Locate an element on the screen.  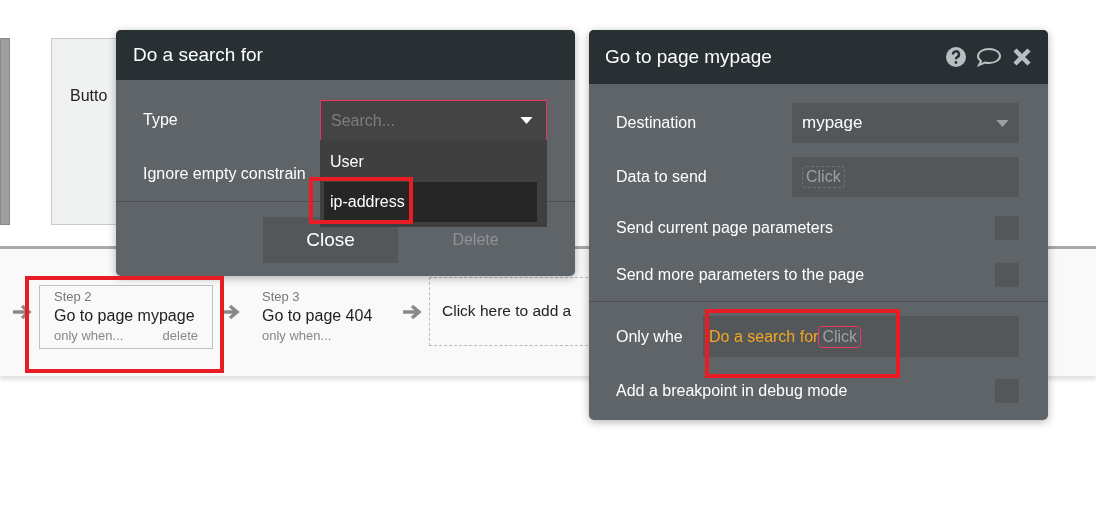
workflow-step: Step 2 Go to page mypage only when... delete is located at coordinates (126, 317).